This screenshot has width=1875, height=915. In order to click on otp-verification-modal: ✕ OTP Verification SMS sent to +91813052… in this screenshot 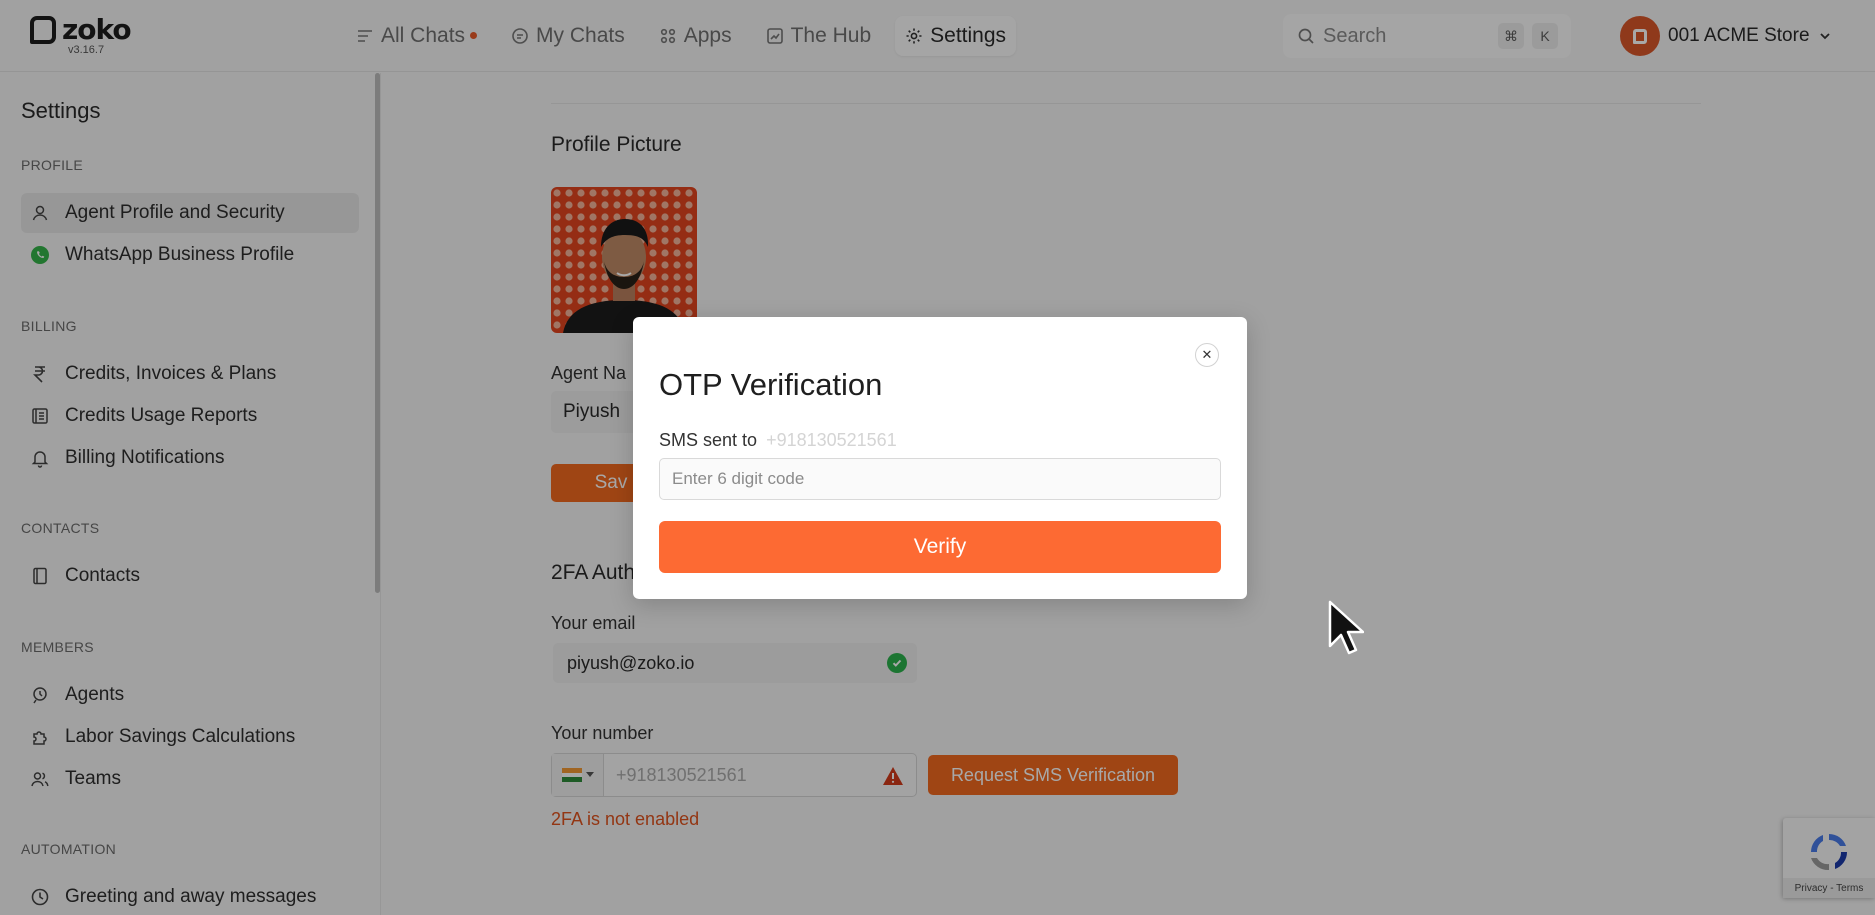, I will do `click(940, 458)`.